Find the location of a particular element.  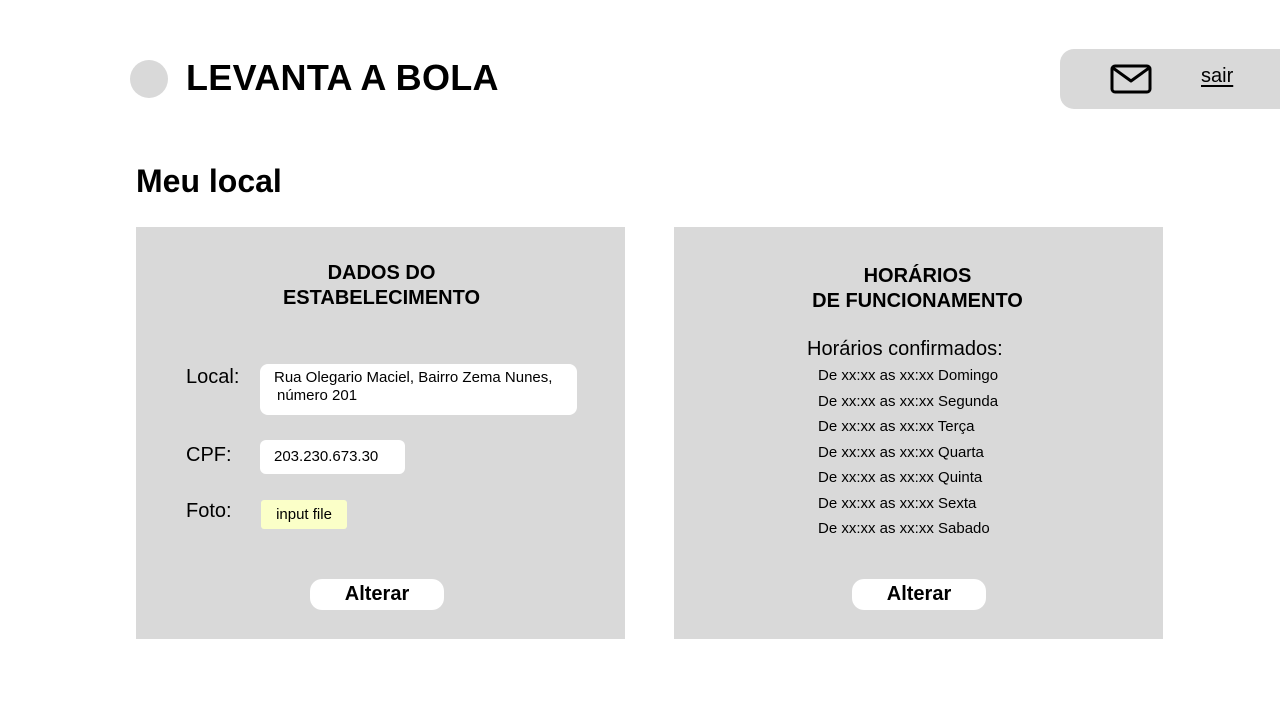

schedule-item-sabado: De xx:xx as xx:xx Sabado is located at coordinates (904, 528).